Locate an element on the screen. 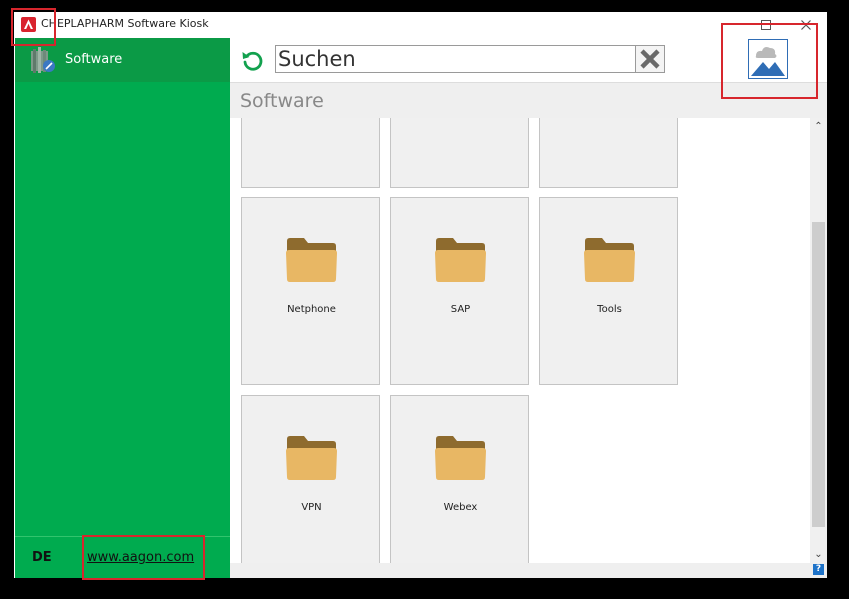 This screenshot has width=849, height=599. scroll-up-icon: ⌃ is located at coordinates (818, 126).